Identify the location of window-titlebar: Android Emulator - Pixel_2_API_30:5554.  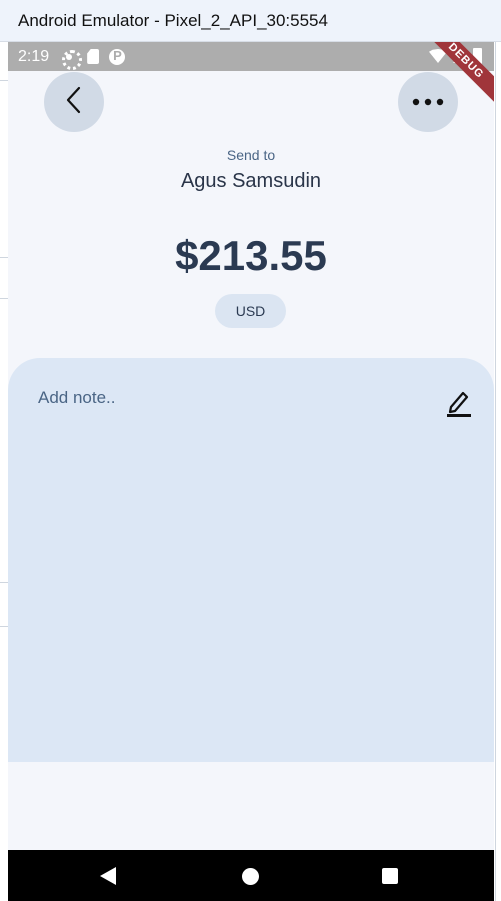
(250, 21).